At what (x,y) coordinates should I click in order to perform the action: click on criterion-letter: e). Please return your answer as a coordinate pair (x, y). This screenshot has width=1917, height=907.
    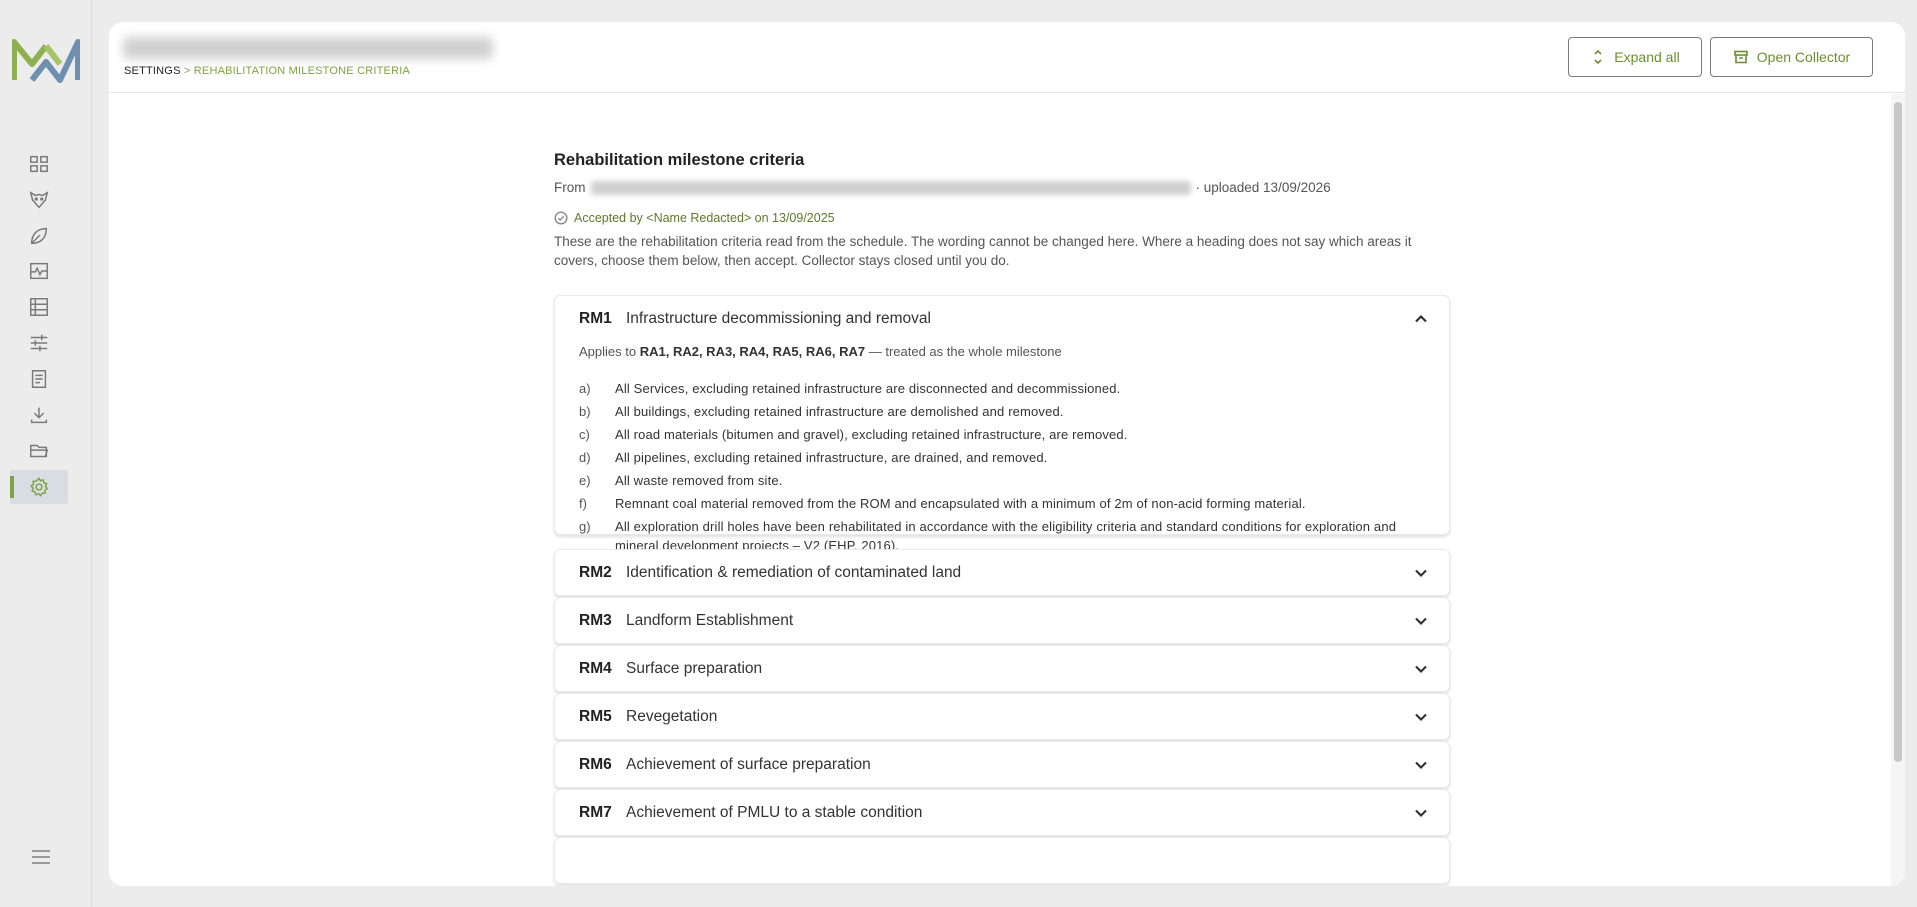
    Looking at the image, I should click on (585, 480).